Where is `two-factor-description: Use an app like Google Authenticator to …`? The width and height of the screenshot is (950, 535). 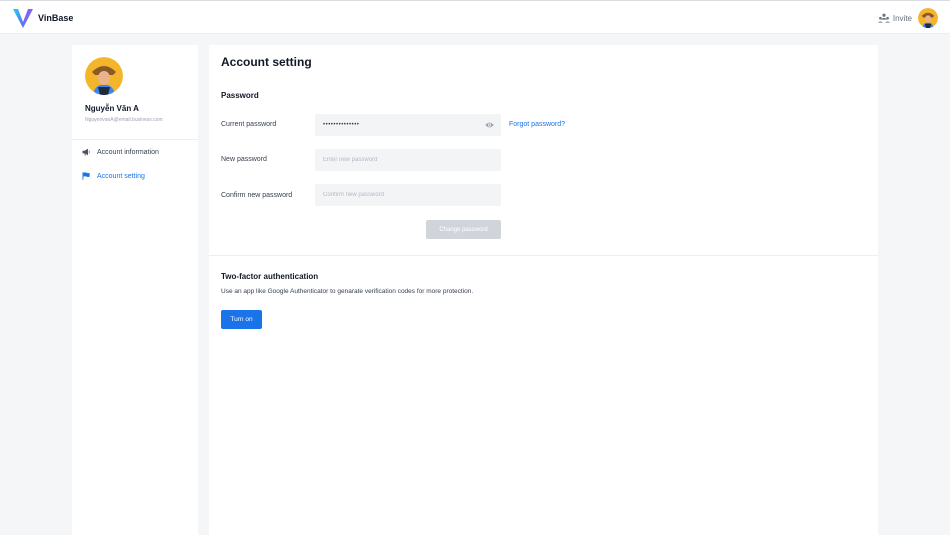 two-factor-description: Use an app like Google Authenticator to … is located at coordinates (347, 291).